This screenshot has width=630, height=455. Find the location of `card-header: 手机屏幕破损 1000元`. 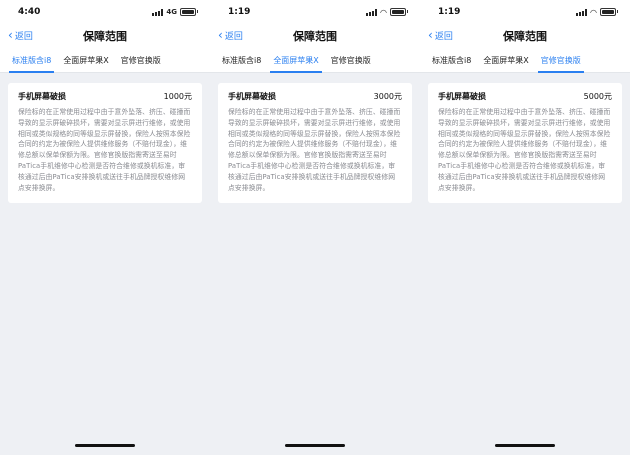

card-header: 手机屏幕破损 1000元 is located at coordinates (105, 96).